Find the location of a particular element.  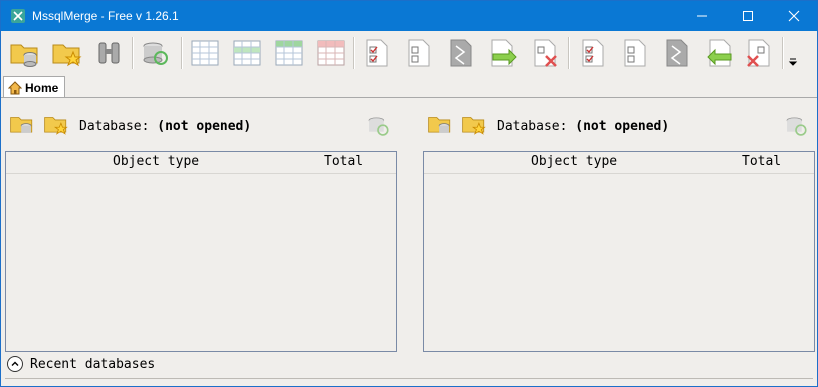

delete-left-button is located at coordinates (759, 53).